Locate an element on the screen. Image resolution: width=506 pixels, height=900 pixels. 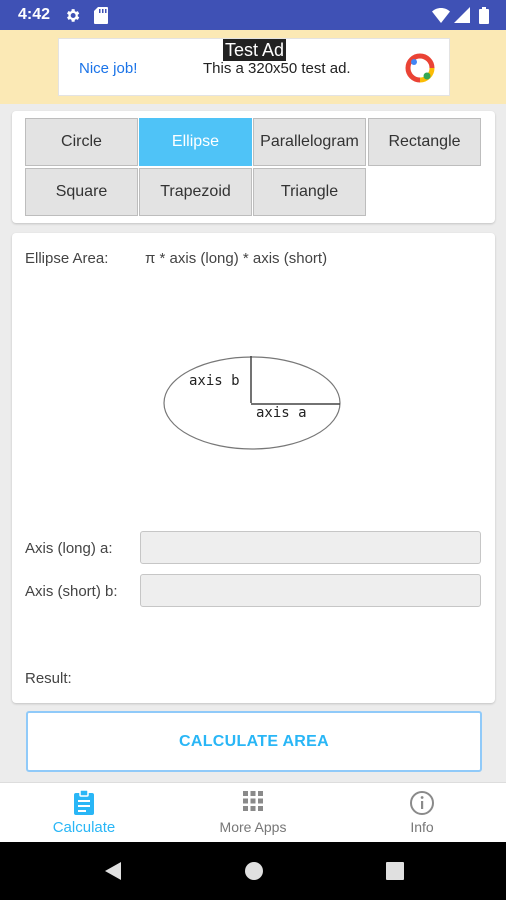
gear-icon is located at coordinates (72, 18).